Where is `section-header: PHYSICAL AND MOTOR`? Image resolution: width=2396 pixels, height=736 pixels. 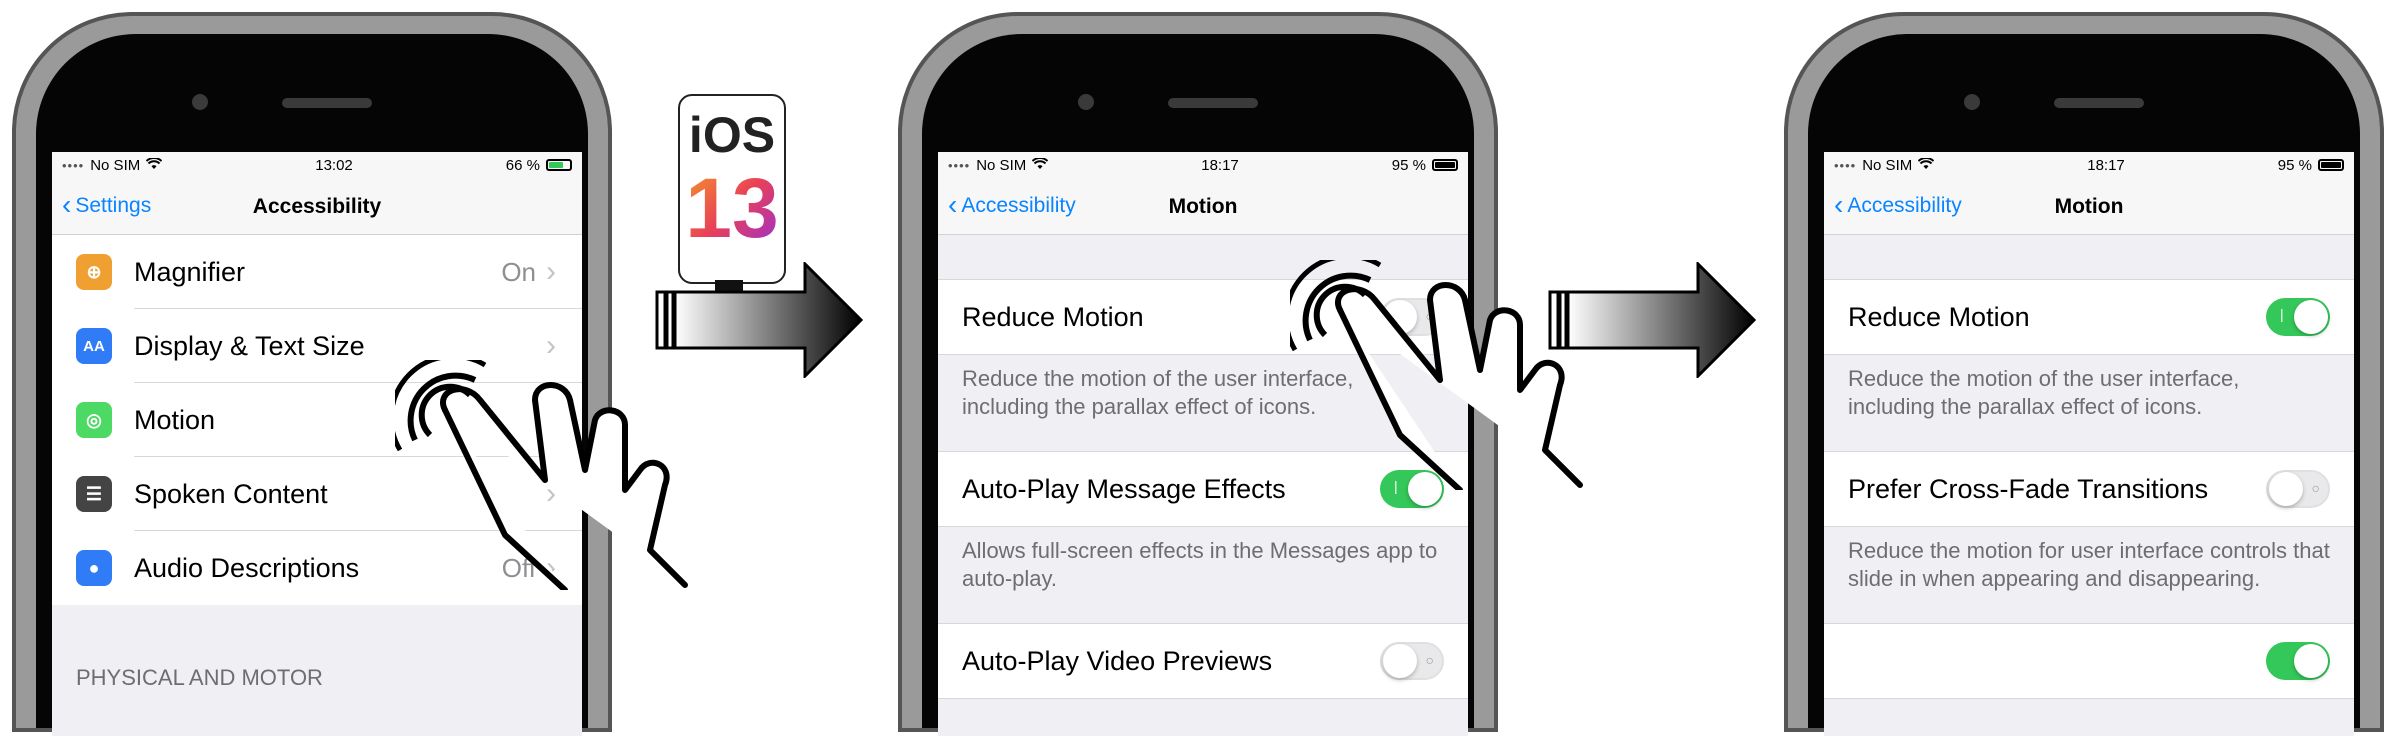
section-header: PHYSICAL AND MOTOR is located at coordinates (199, 677).